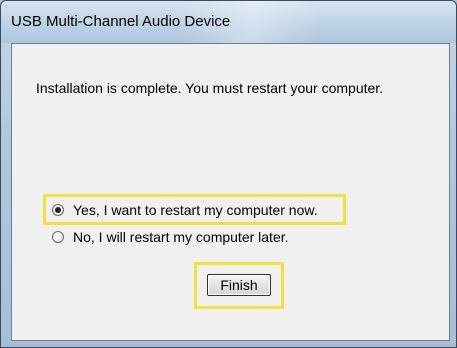 The width and height of the screenshot is (457, 348). What do you see at coordinates (195, 210) in the screenshot?
I see `radio-restart-now-label: Yes, I want to restart my computer now.` at bounding box center [195, 210].